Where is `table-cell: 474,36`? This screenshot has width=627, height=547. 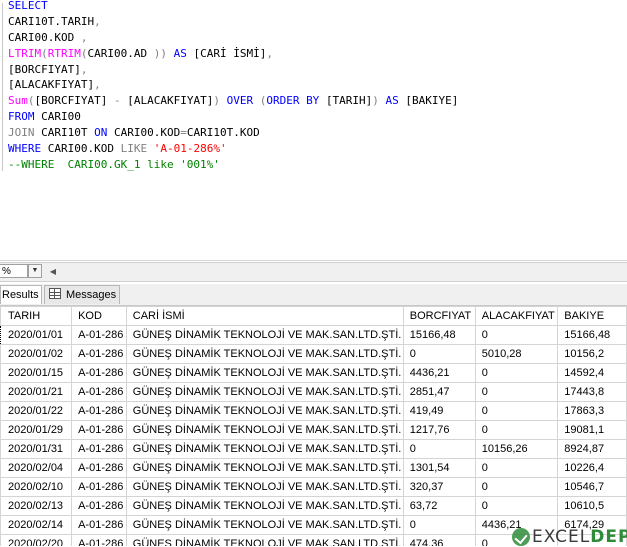 table-cell: 474,36 is located at coordinates (439, 540).